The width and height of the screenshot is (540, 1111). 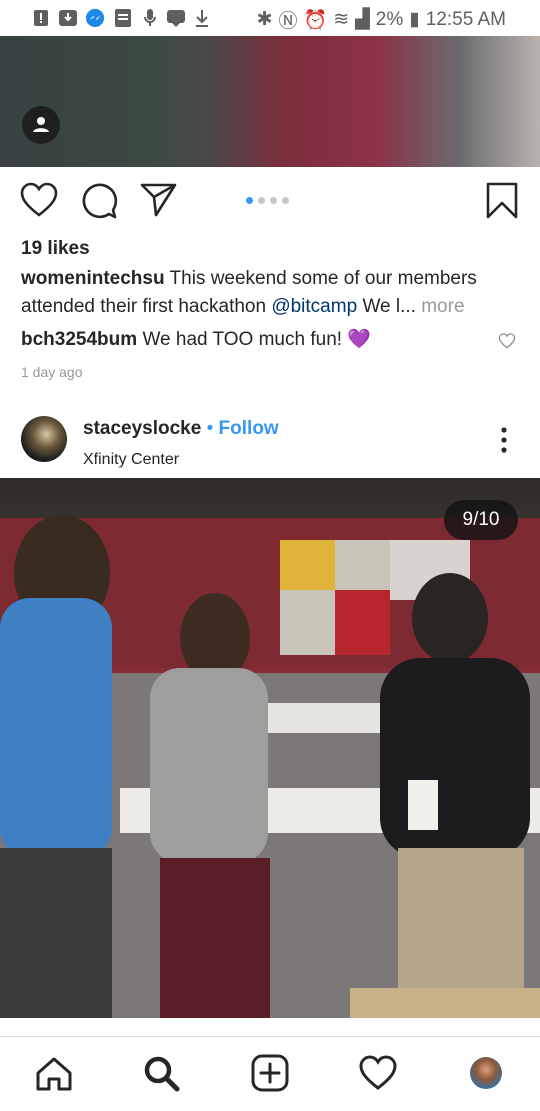 What do you see at coordinates (52, 372) in the screenshot?
I see `post-timestamp: 1 day ago` at bounding box center [52, 372].